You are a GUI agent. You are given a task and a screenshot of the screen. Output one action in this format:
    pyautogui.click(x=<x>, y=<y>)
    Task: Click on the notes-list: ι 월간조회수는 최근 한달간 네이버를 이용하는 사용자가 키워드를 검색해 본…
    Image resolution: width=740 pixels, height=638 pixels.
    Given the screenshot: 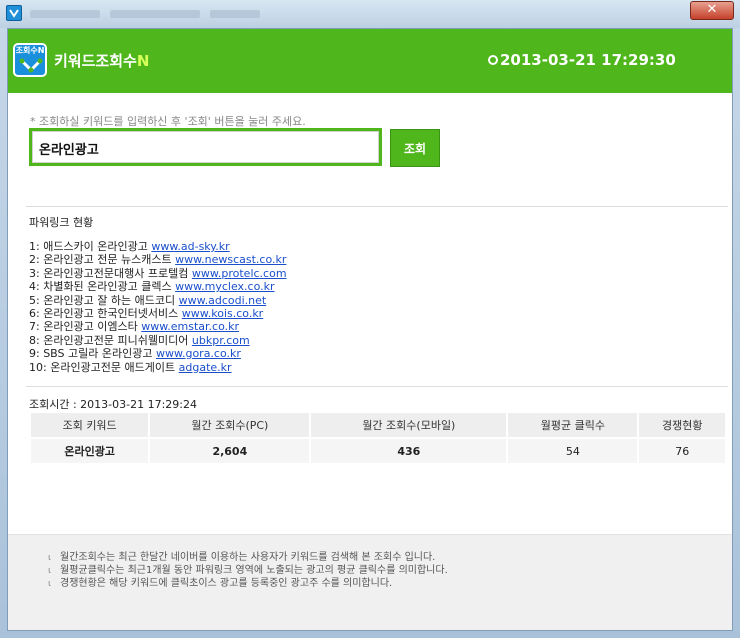 What is the action you would take?
    pyautogui.click(x=248, y=570)
    